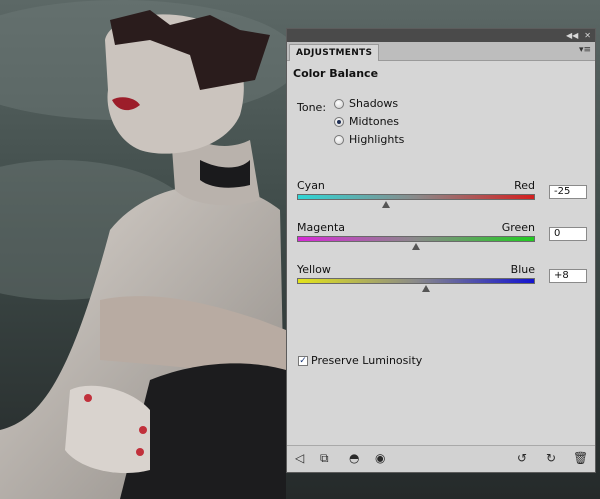  Describe the element at coordinates (377, 139) in the screenshot. I see `tone-option-label: Highlights` at that location.